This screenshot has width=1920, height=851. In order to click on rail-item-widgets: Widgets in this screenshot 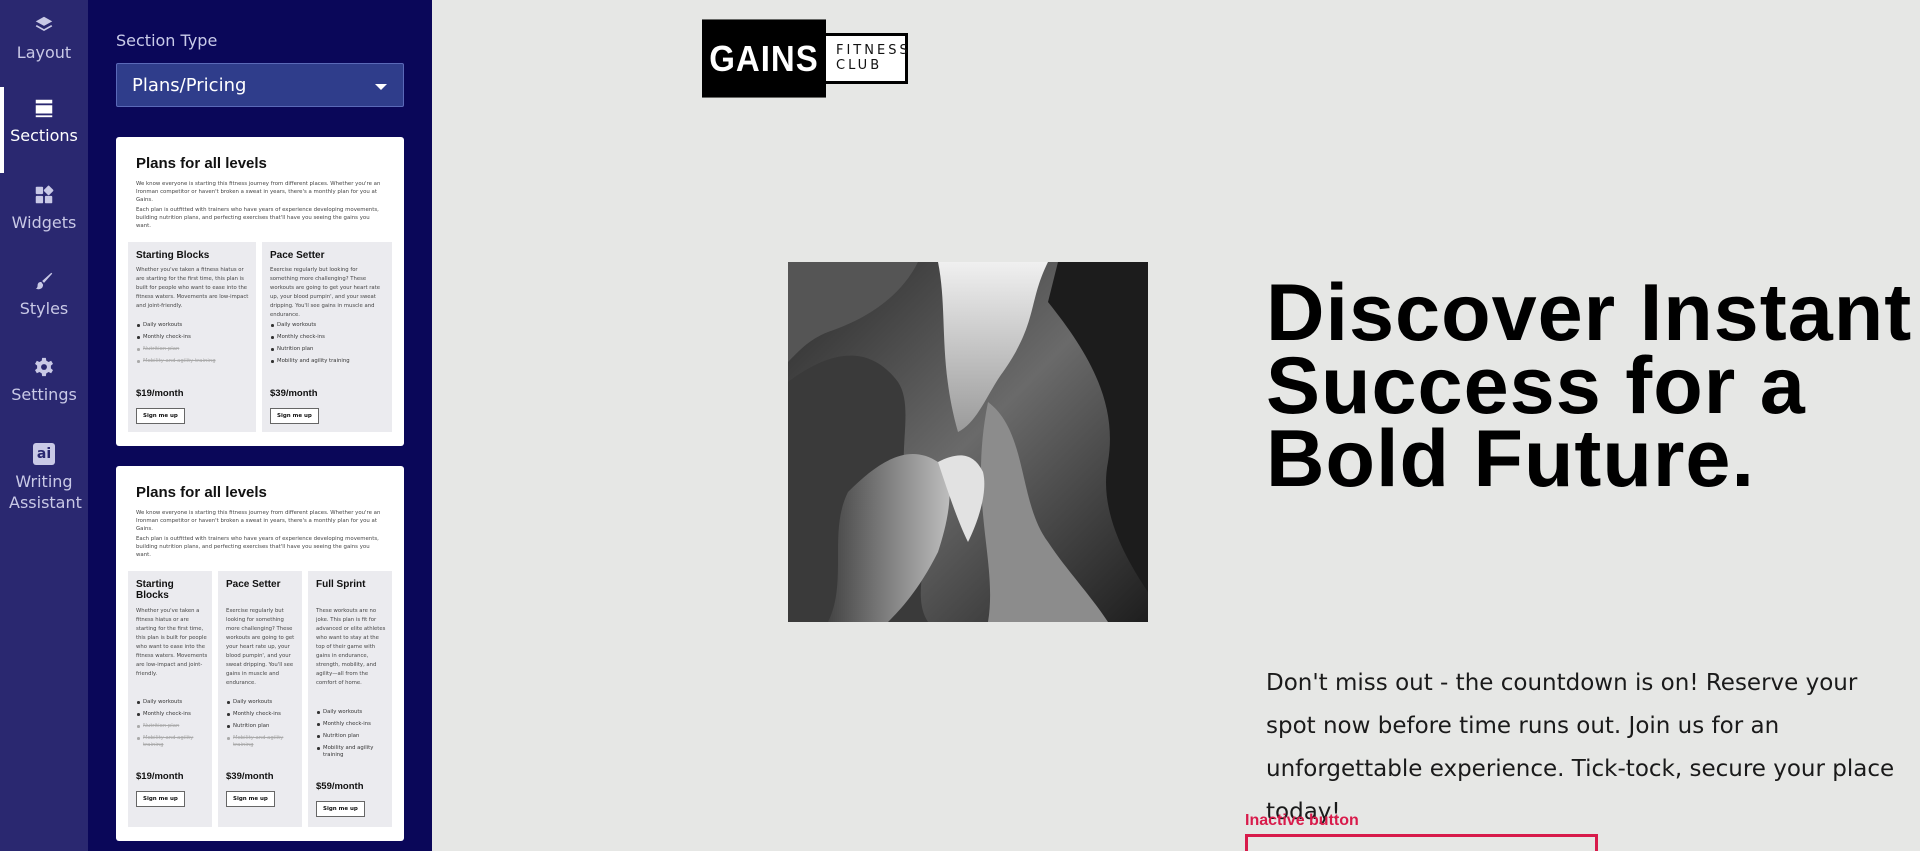, I will do `click(44, 208)`.